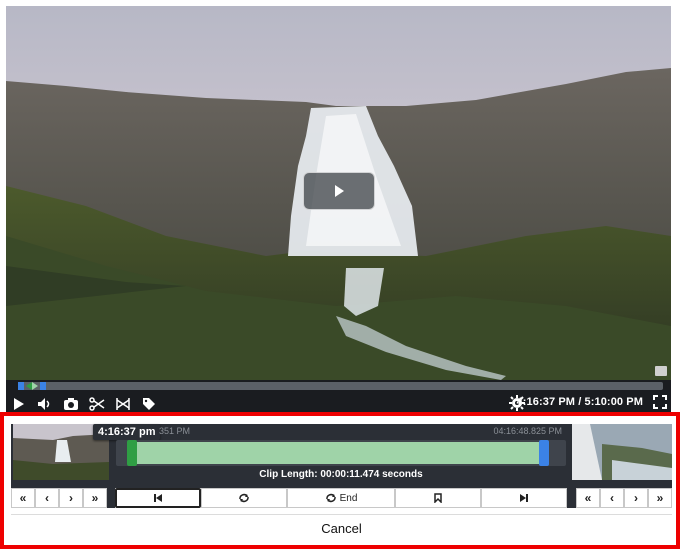 The width and height of the screenshot is (680, 549). I want to click on fullscreen-icon, so click(660, 402).